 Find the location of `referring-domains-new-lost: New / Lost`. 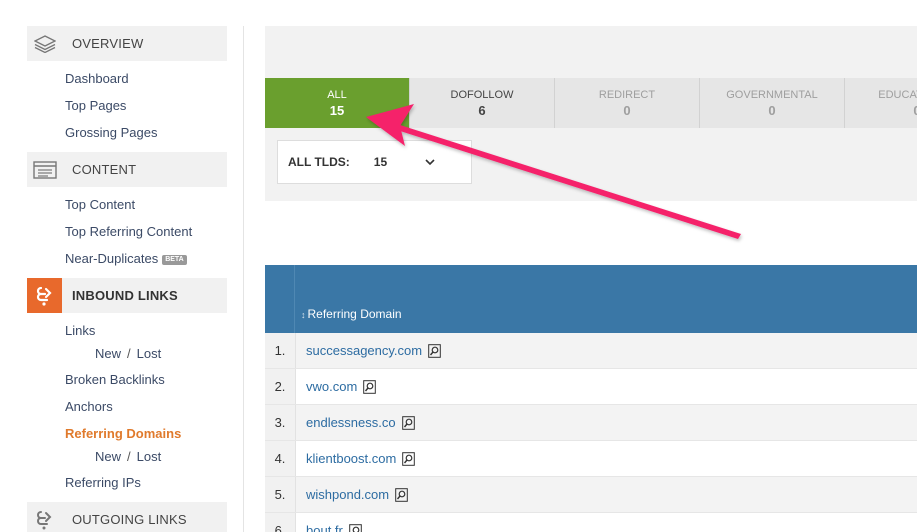

referring-domains-new-lost: New / Lost is located at coordinates (127, 458).